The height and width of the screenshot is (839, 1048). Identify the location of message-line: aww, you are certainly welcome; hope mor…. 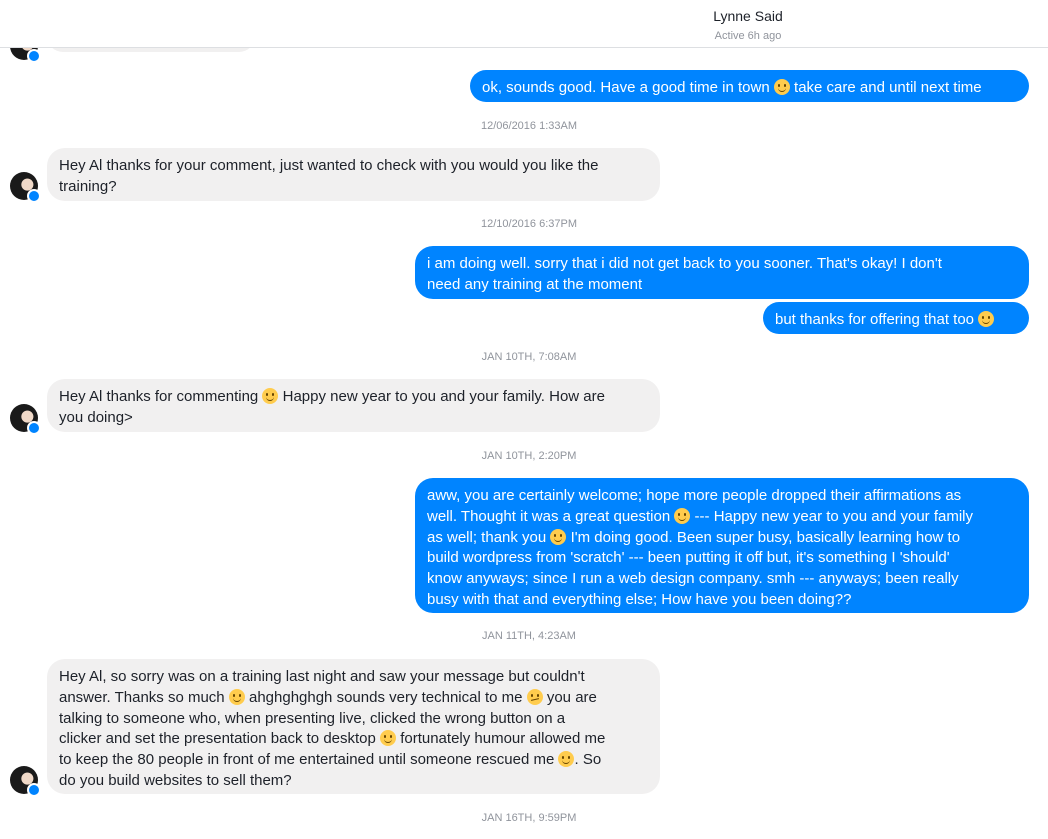
(694, 495).